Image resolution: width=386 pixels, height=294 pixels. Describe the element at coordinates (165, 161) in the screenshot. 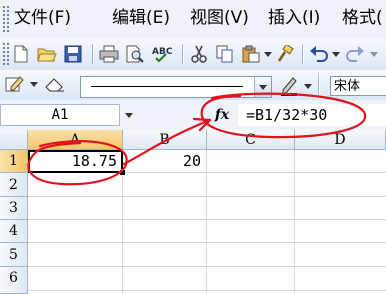

I see `cell-b1: 20` at that location.